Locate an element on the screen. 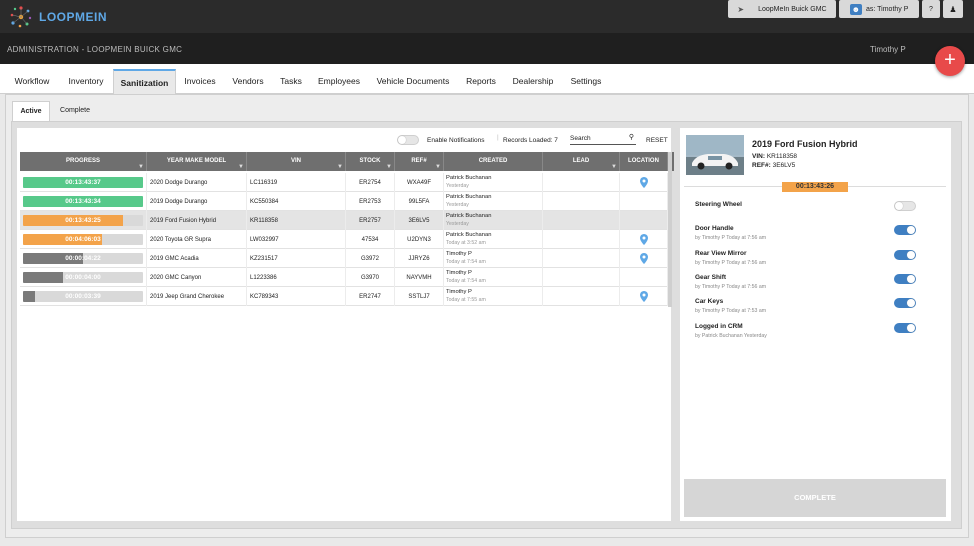  user-badge-icon: ☻ is located at coordinates (855, 9).